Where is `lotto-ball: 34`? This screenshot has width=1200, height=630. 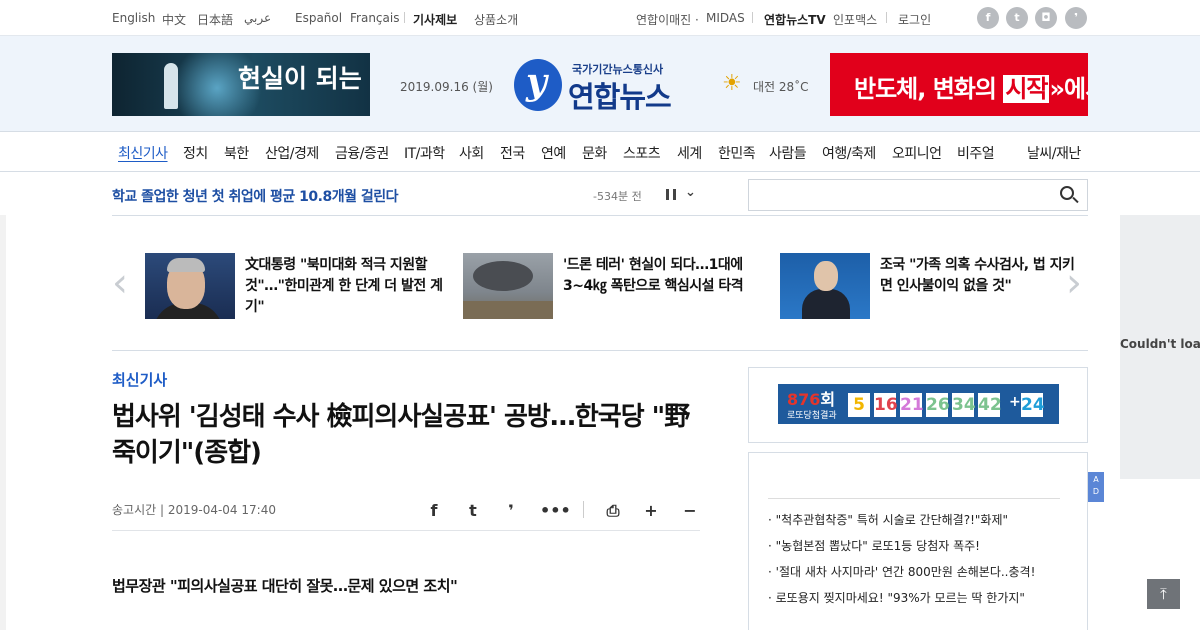
lotto-ball: 34 is located at coordinates (964, 405).